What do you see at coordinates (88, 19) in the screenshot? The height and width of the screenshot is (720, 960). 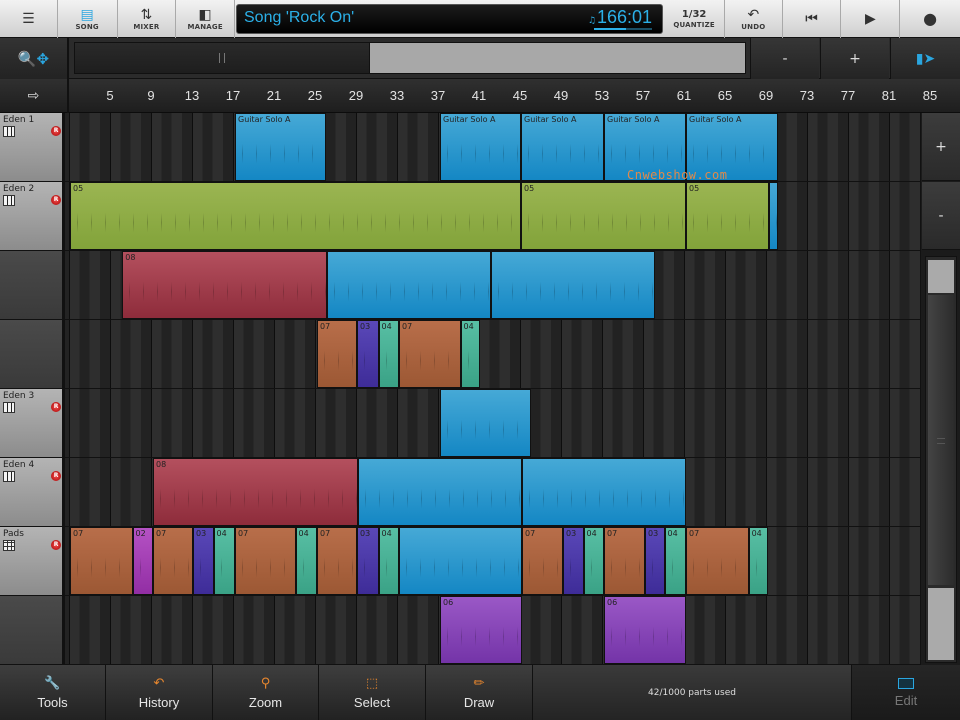 I see `song-view-button: ▤ SONG` at bounding box center [88, 19].